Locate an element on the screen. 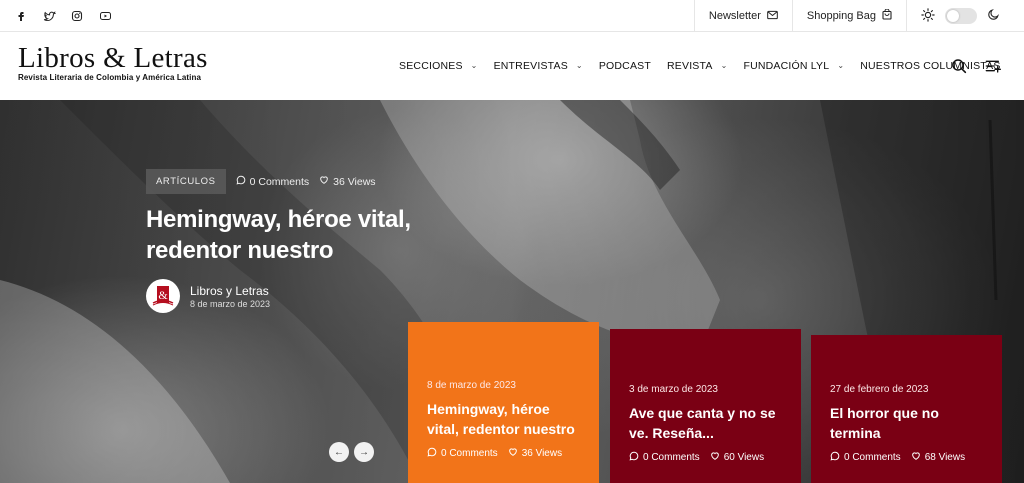 This screenshot has width=1024, height=483. arrow-right-icon: → is located at coordinates (364, 452).